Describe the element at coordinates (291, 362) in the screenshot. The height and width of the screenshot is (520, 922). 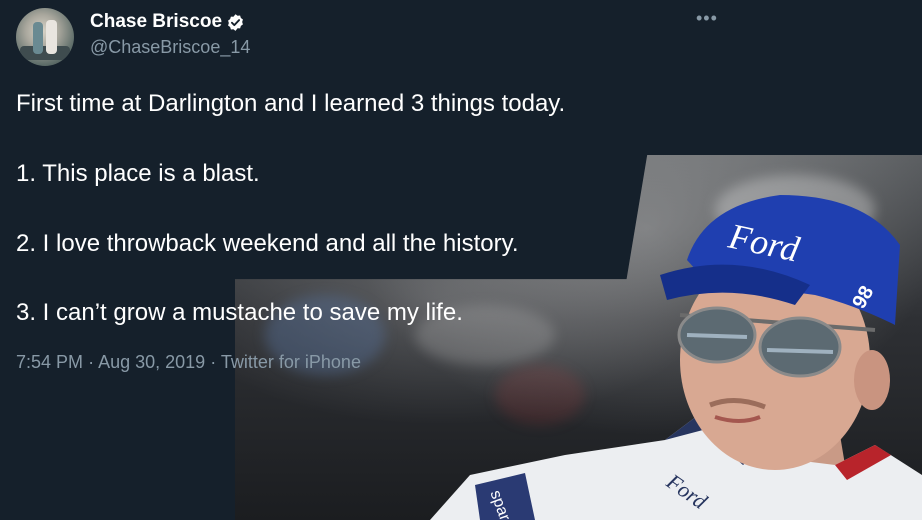
I see `tweet-source: Twitter for iPhone` at that location.